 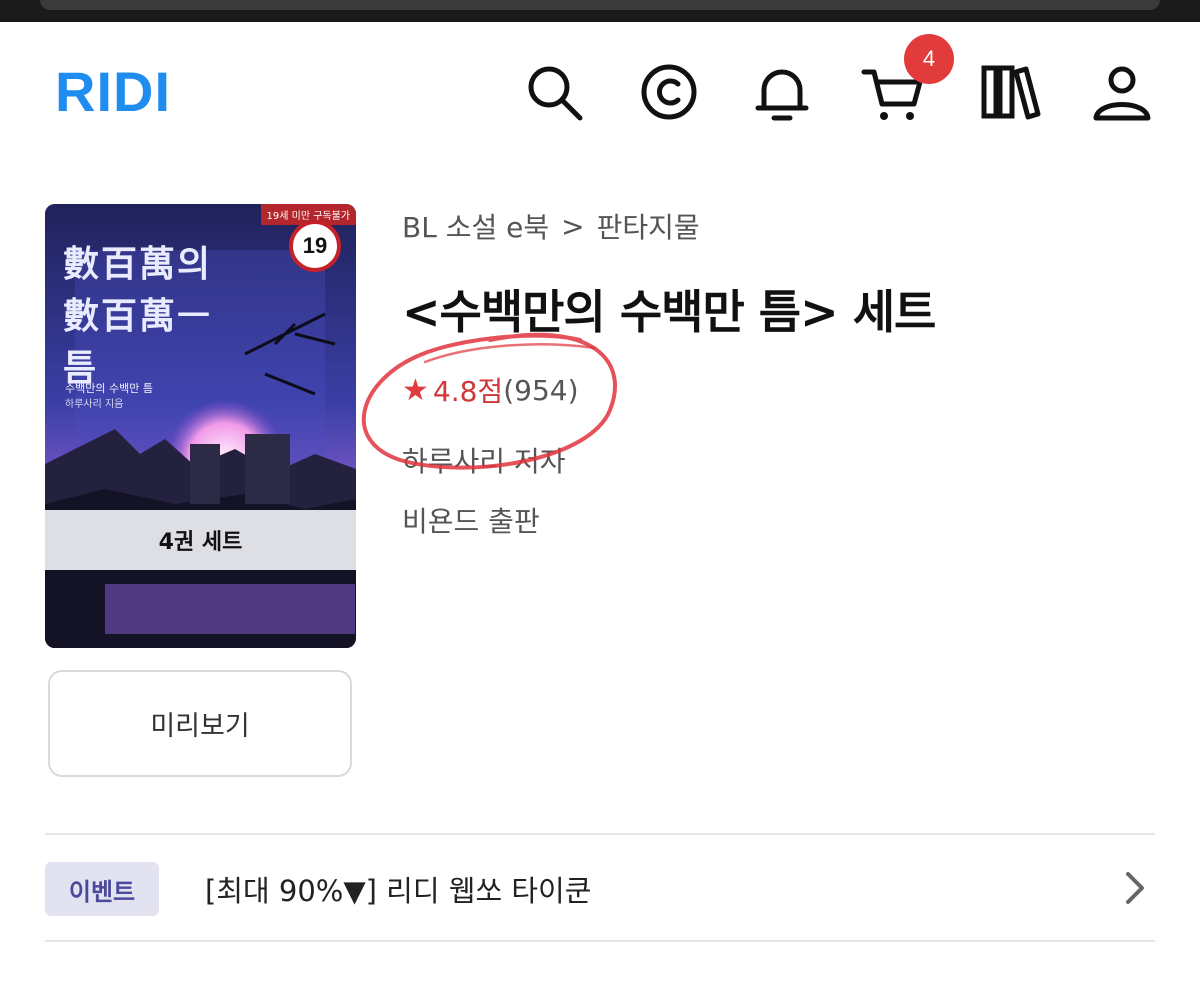 What do you see at coordinates (398, 889) in the screenshot?
I see `event-banner-text: [최대 90%▼] 리디 웹쏘 타이쿤` at bounding box center [398, 889].